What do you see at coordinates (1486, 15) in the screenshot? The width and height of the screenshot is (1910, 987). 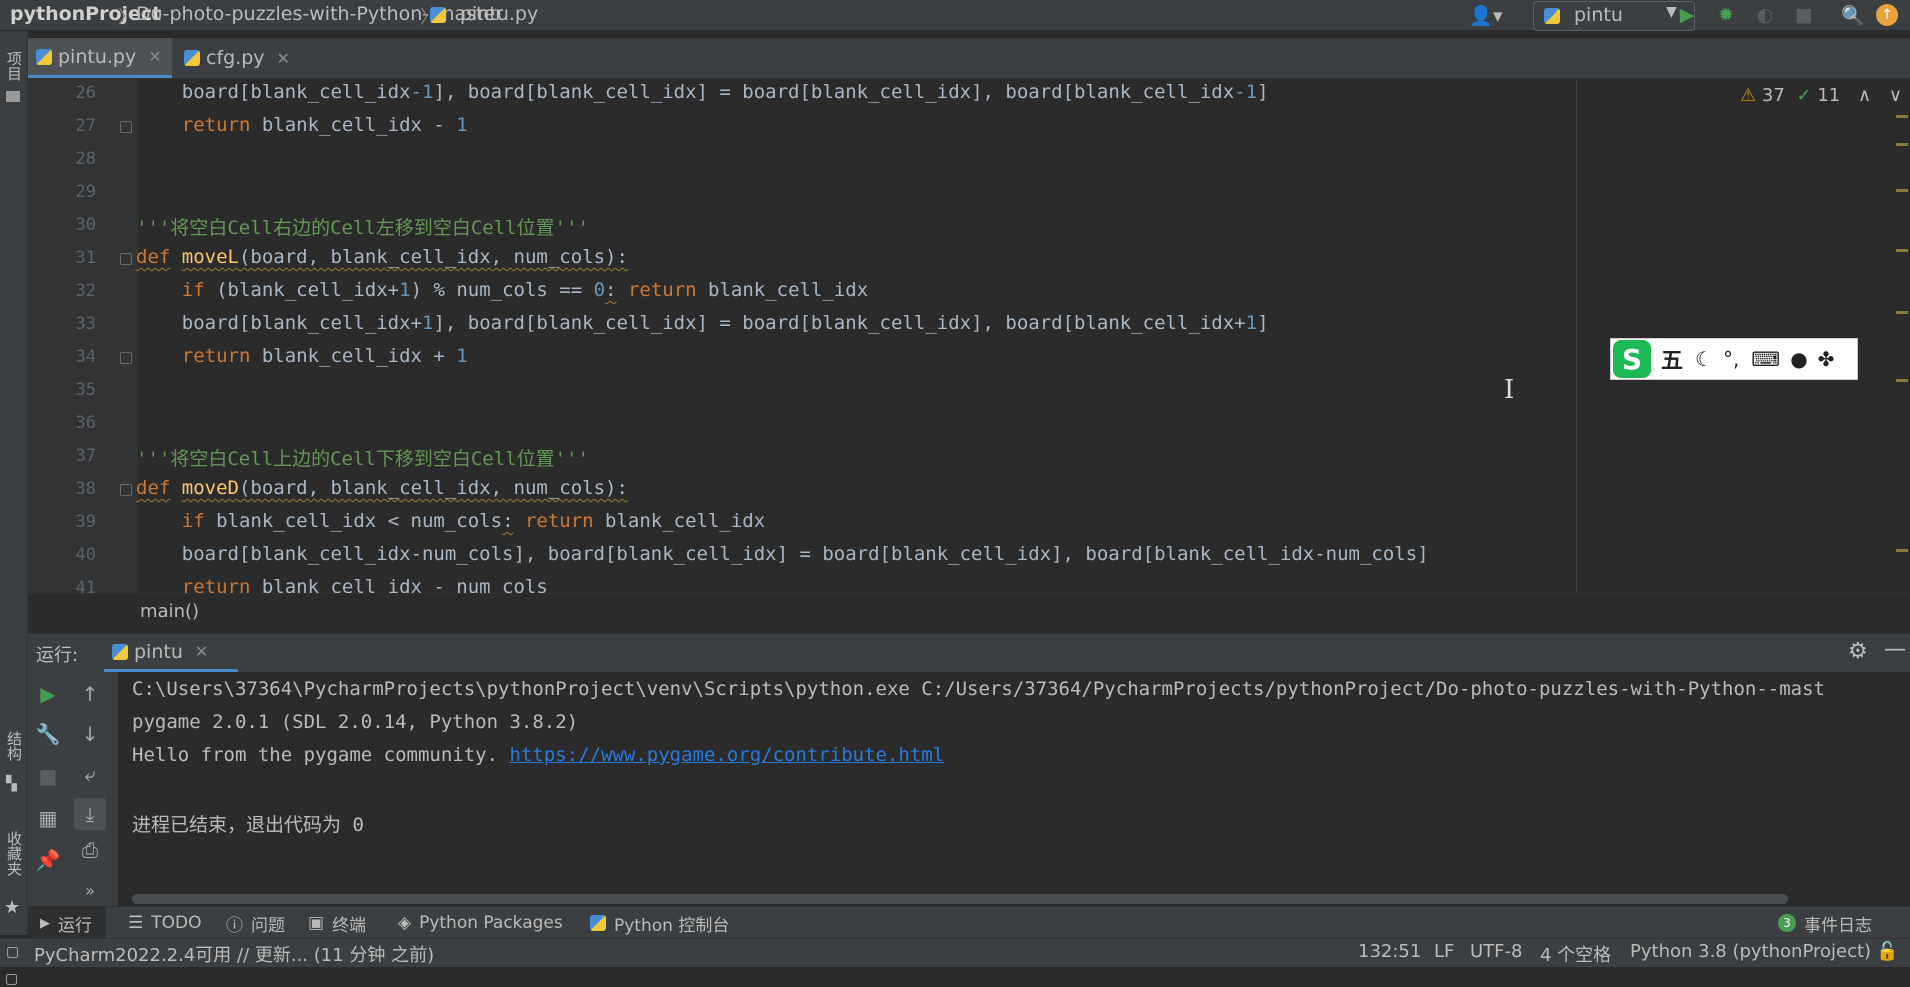 I see `user-account-icon: 👤▾` at bounding box center [1486, 15].